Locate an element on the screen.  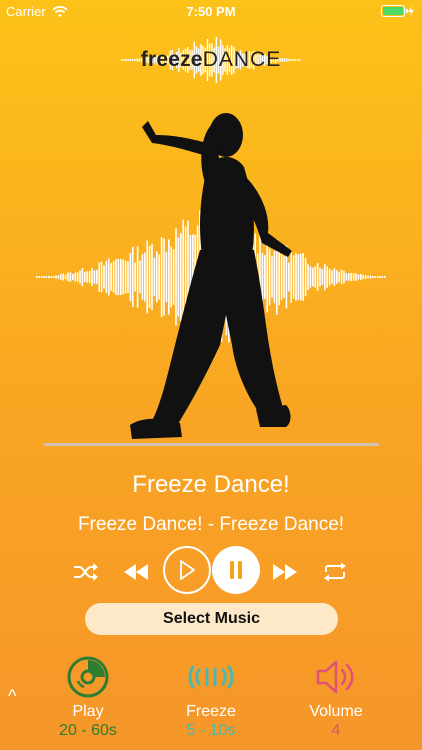
pause-button is located at coordinates (236, 570).